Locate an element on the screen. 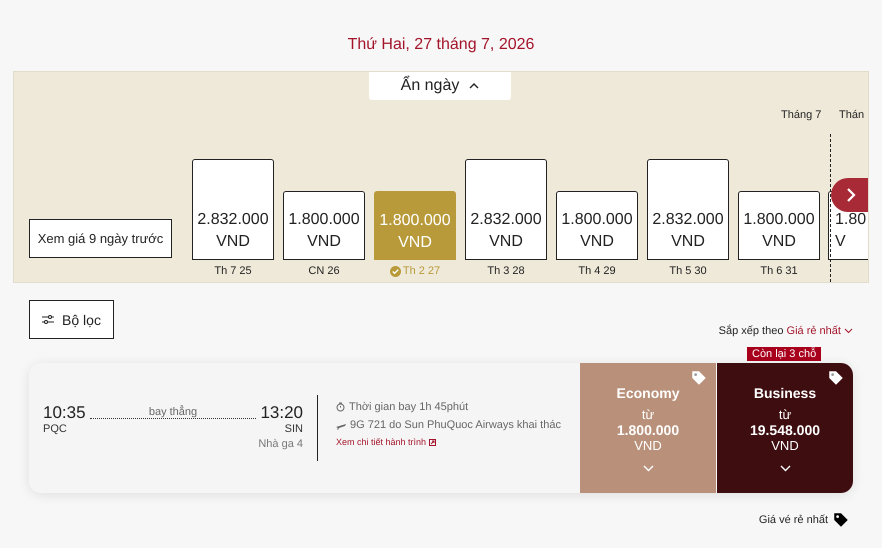 Image resolution: width=882 pixels, height=548 pixels. previous-days-button: Xem giá 9 ngày trước is located at coordinates (100, 238).